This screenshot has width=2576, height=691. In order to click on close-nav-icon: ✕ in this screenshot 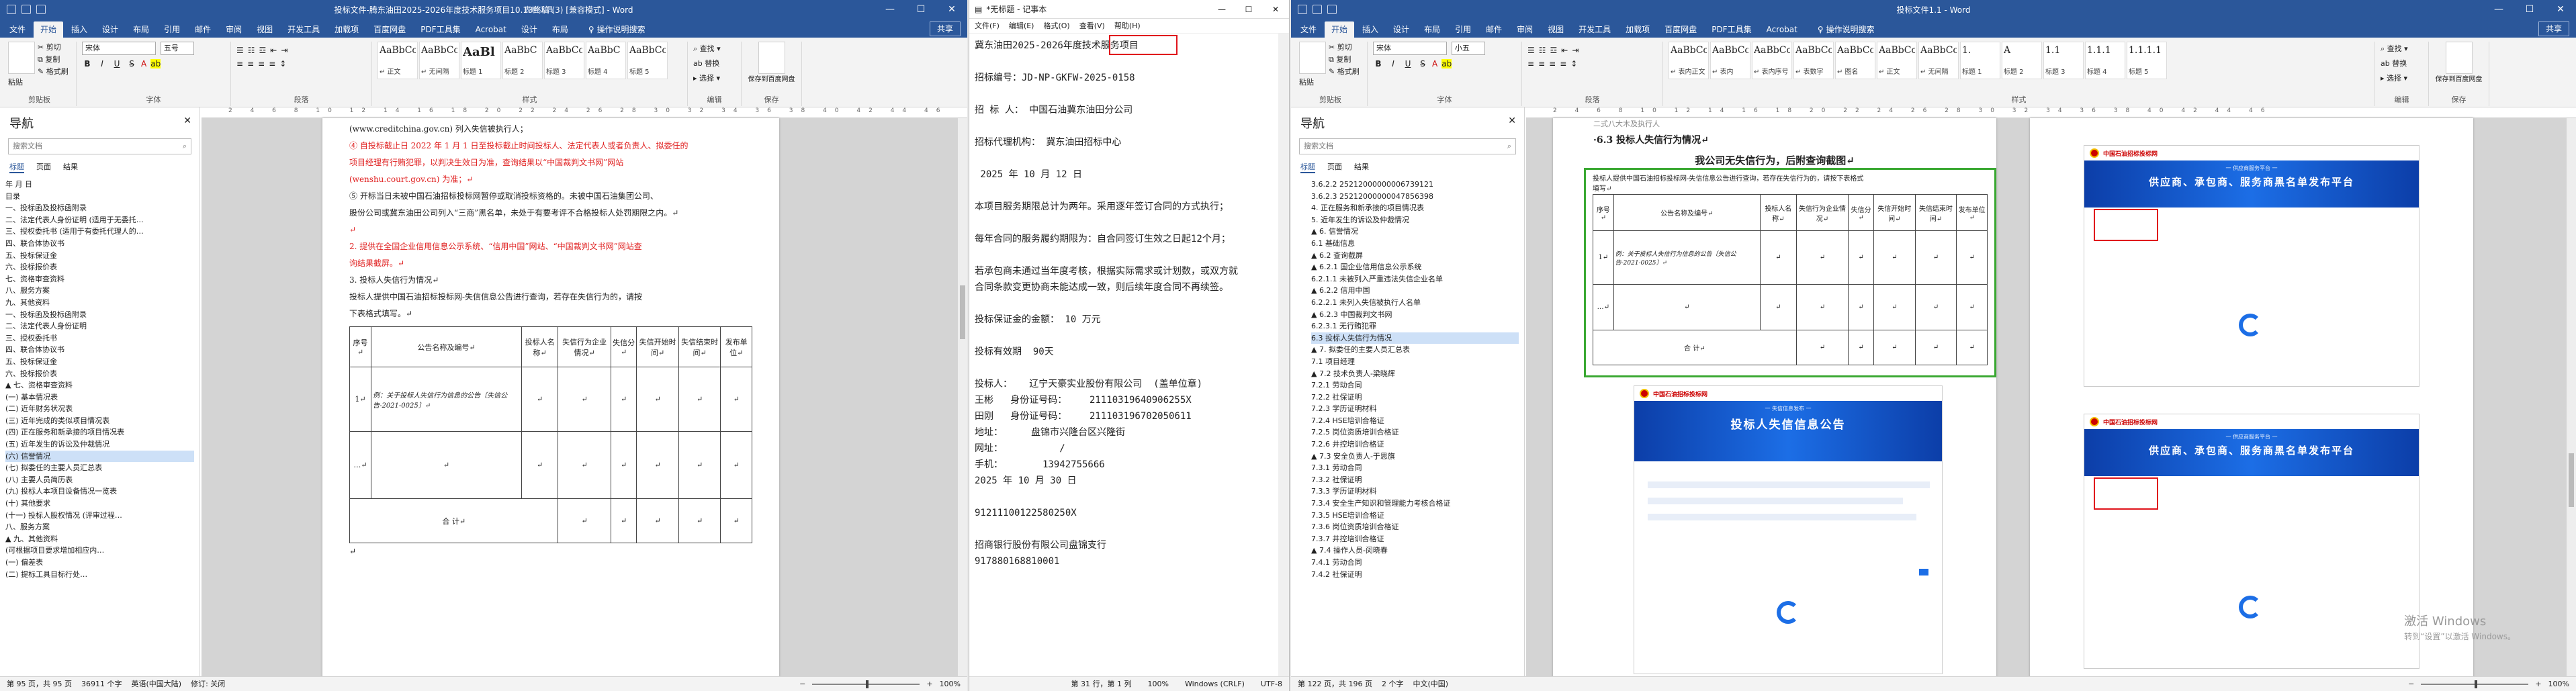, I will do `click(1512, 121)`.